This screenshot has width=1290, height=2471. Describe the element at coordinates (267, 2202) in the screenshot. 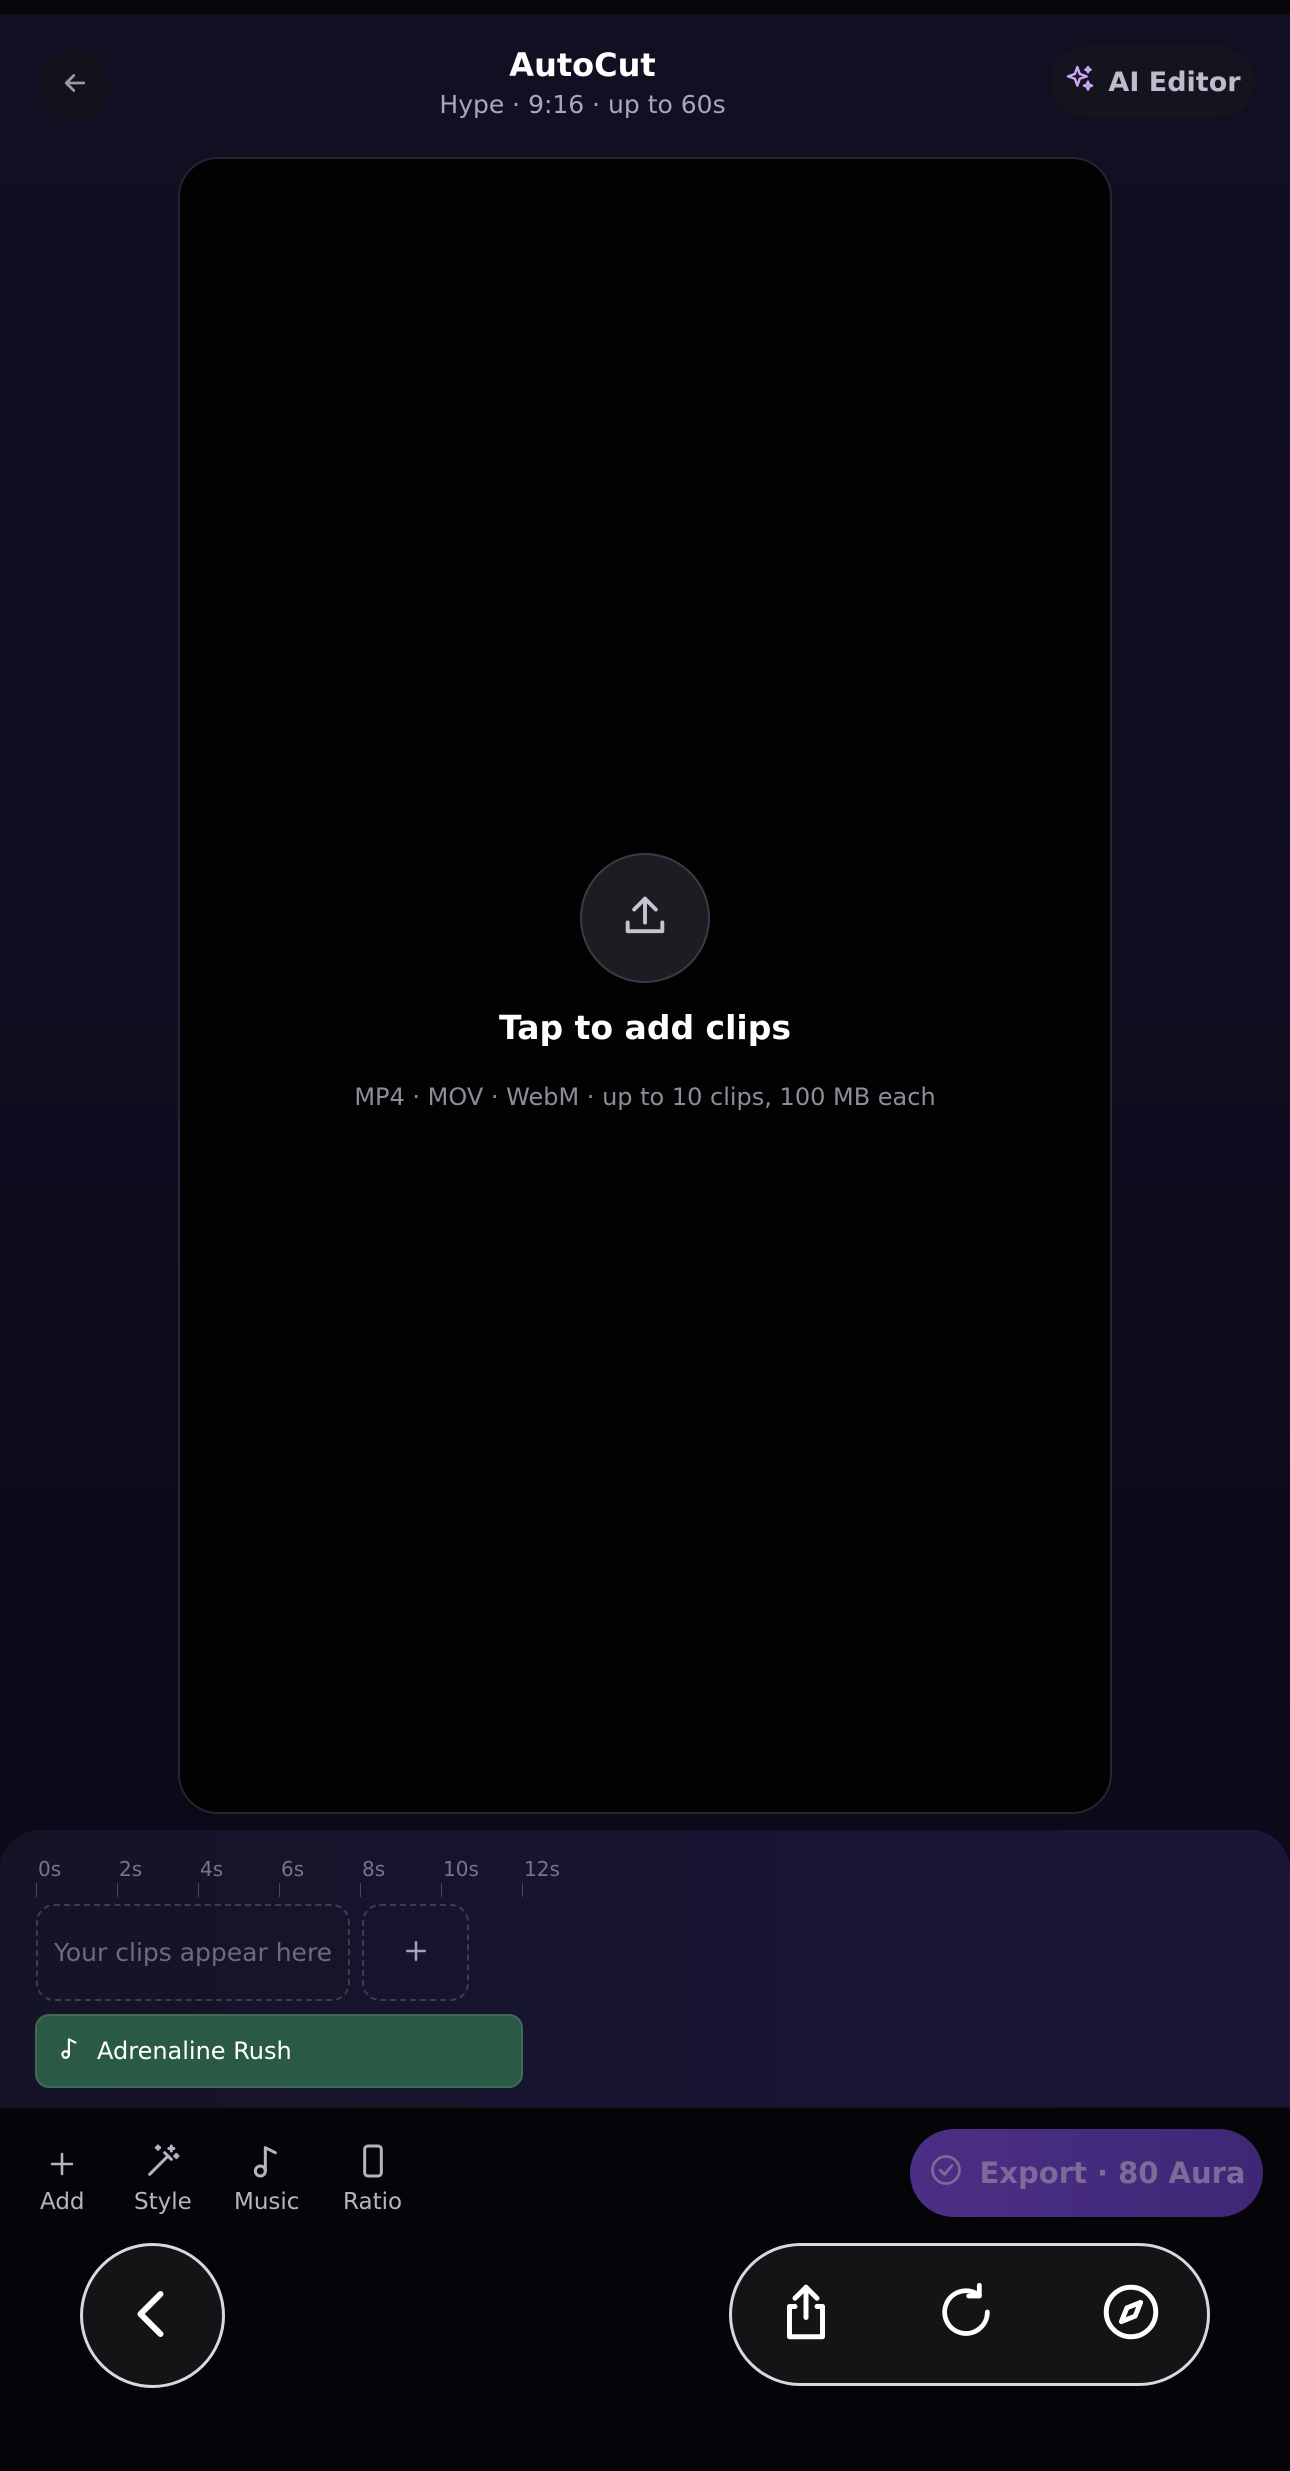

I see `tool-music-label: Music` at that location.